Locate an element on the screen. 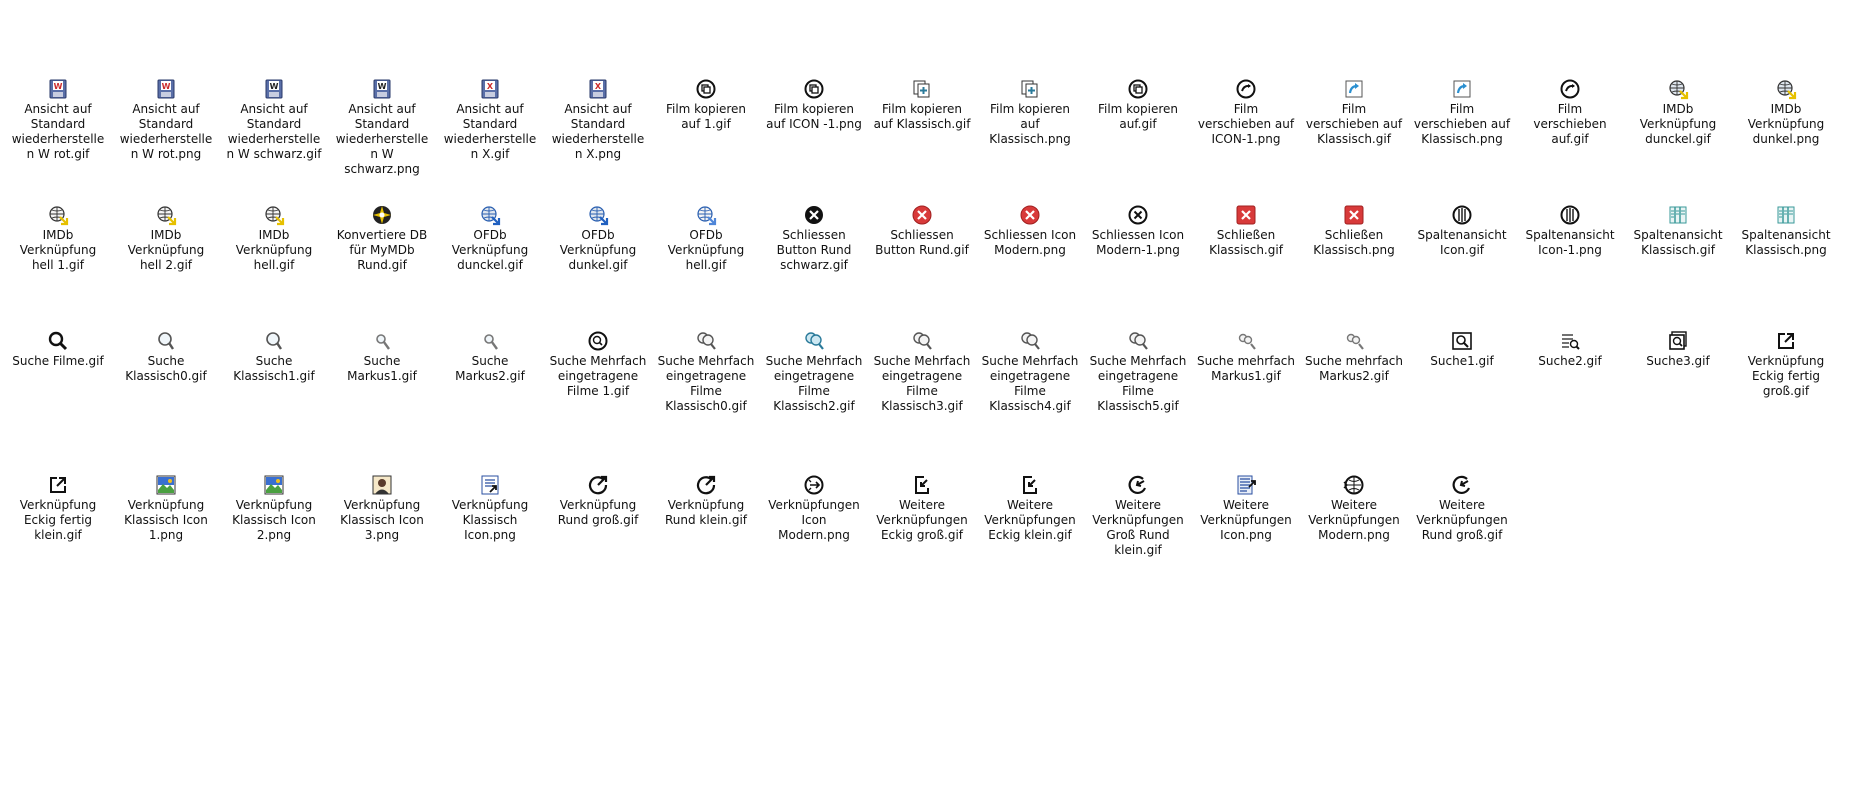 Image resolution: width=1849 pixels, height=800 pixels. file-name-label: Weitere Verknüpfungen Eckig groß.gif is located at coordinates (922, 520).